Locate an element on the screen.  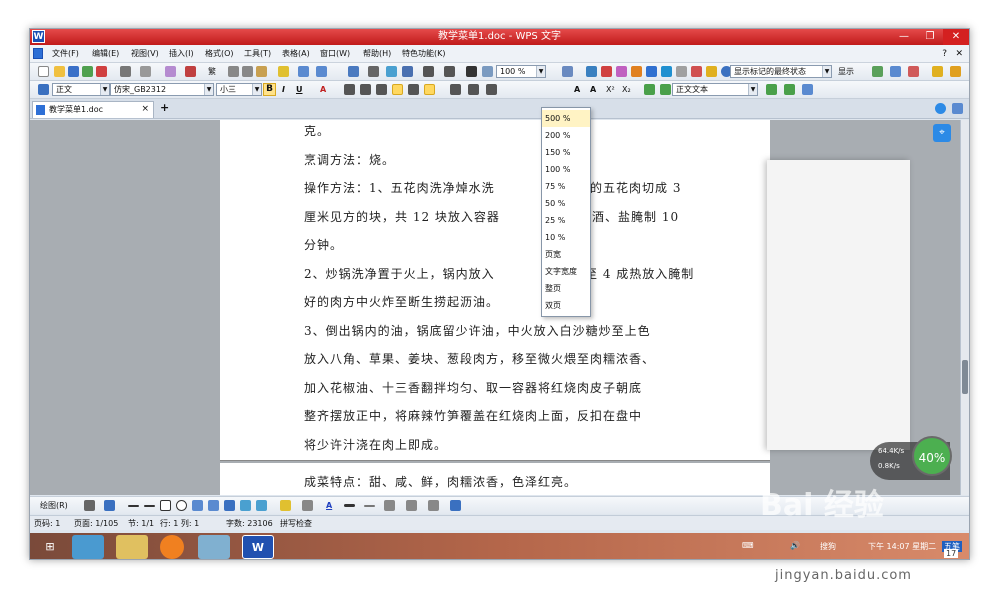
paste-icon is located at coordinates (261, 71).